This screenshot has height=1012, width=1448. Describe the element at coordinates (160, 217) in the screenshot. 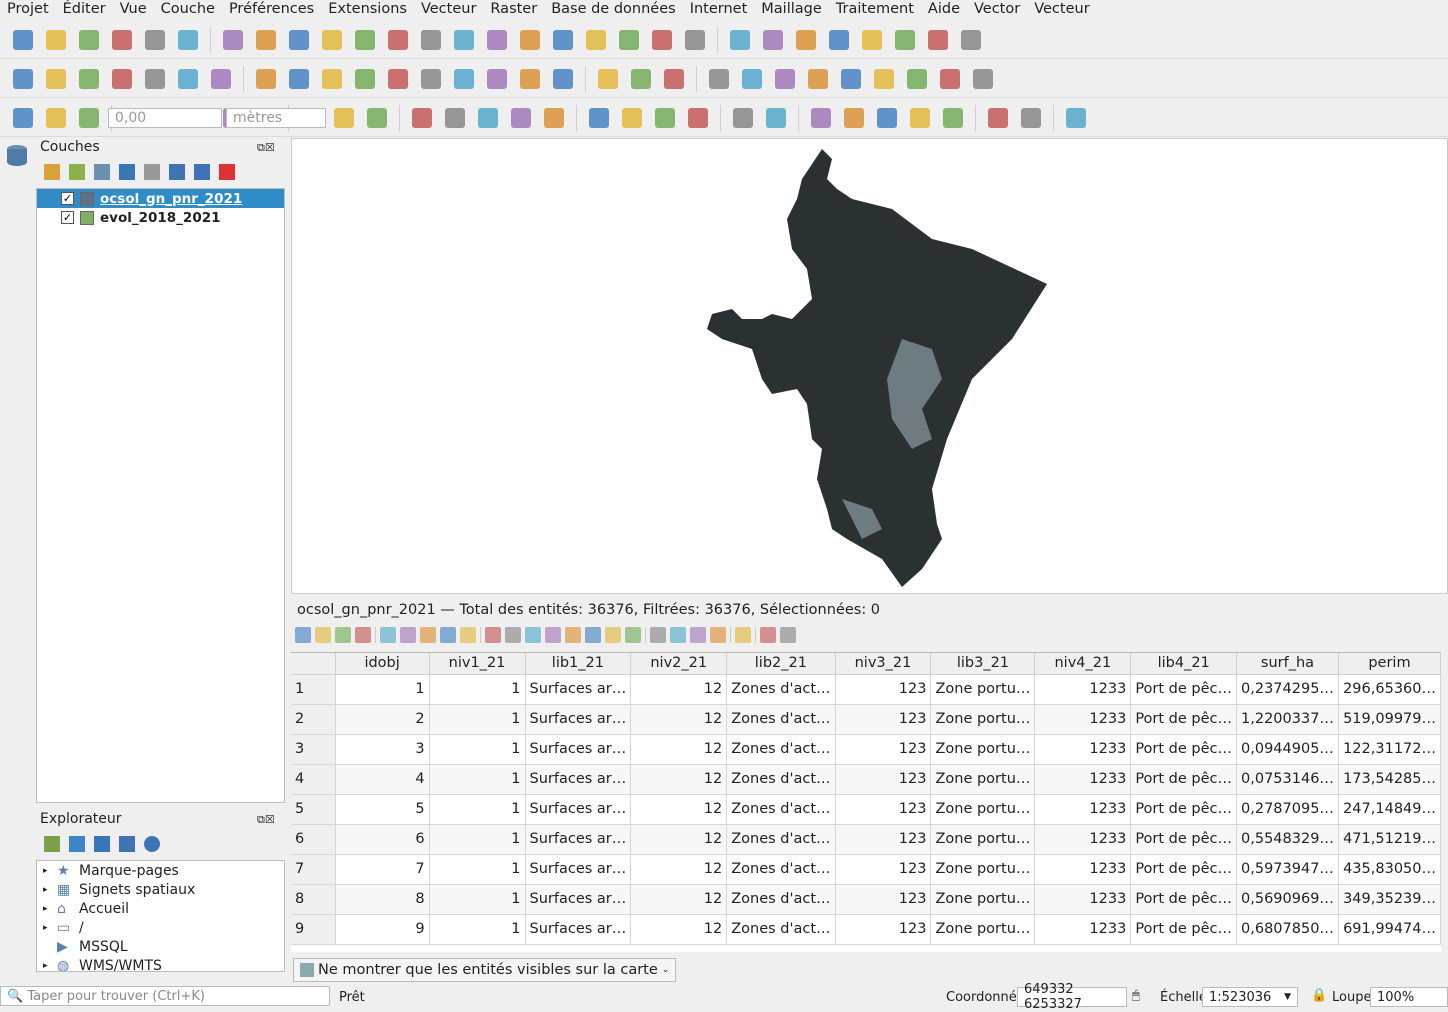

I see `layer-item: ✓ evol_2018_2021` at that location.